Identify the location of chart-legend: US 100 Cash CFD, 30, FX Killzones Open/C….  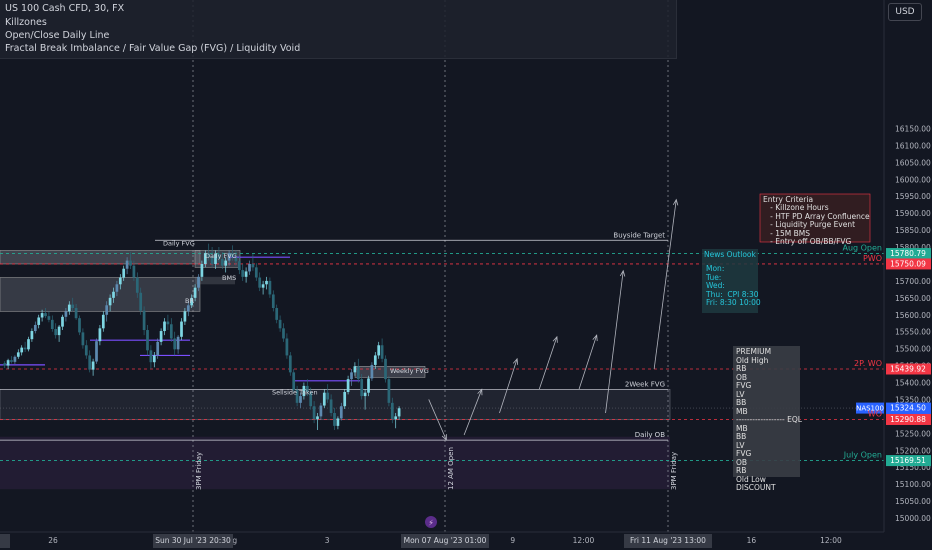
(338, 29).